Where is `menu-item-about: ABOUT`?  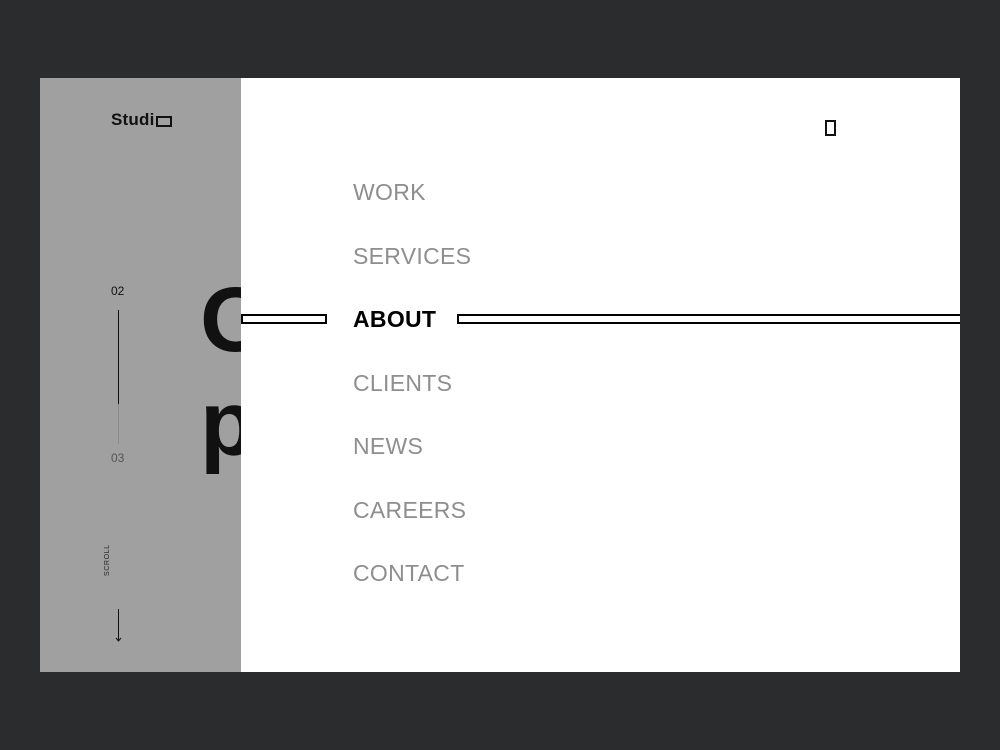 menu-item-about: ABOUT is located at coordinates (412, 337).